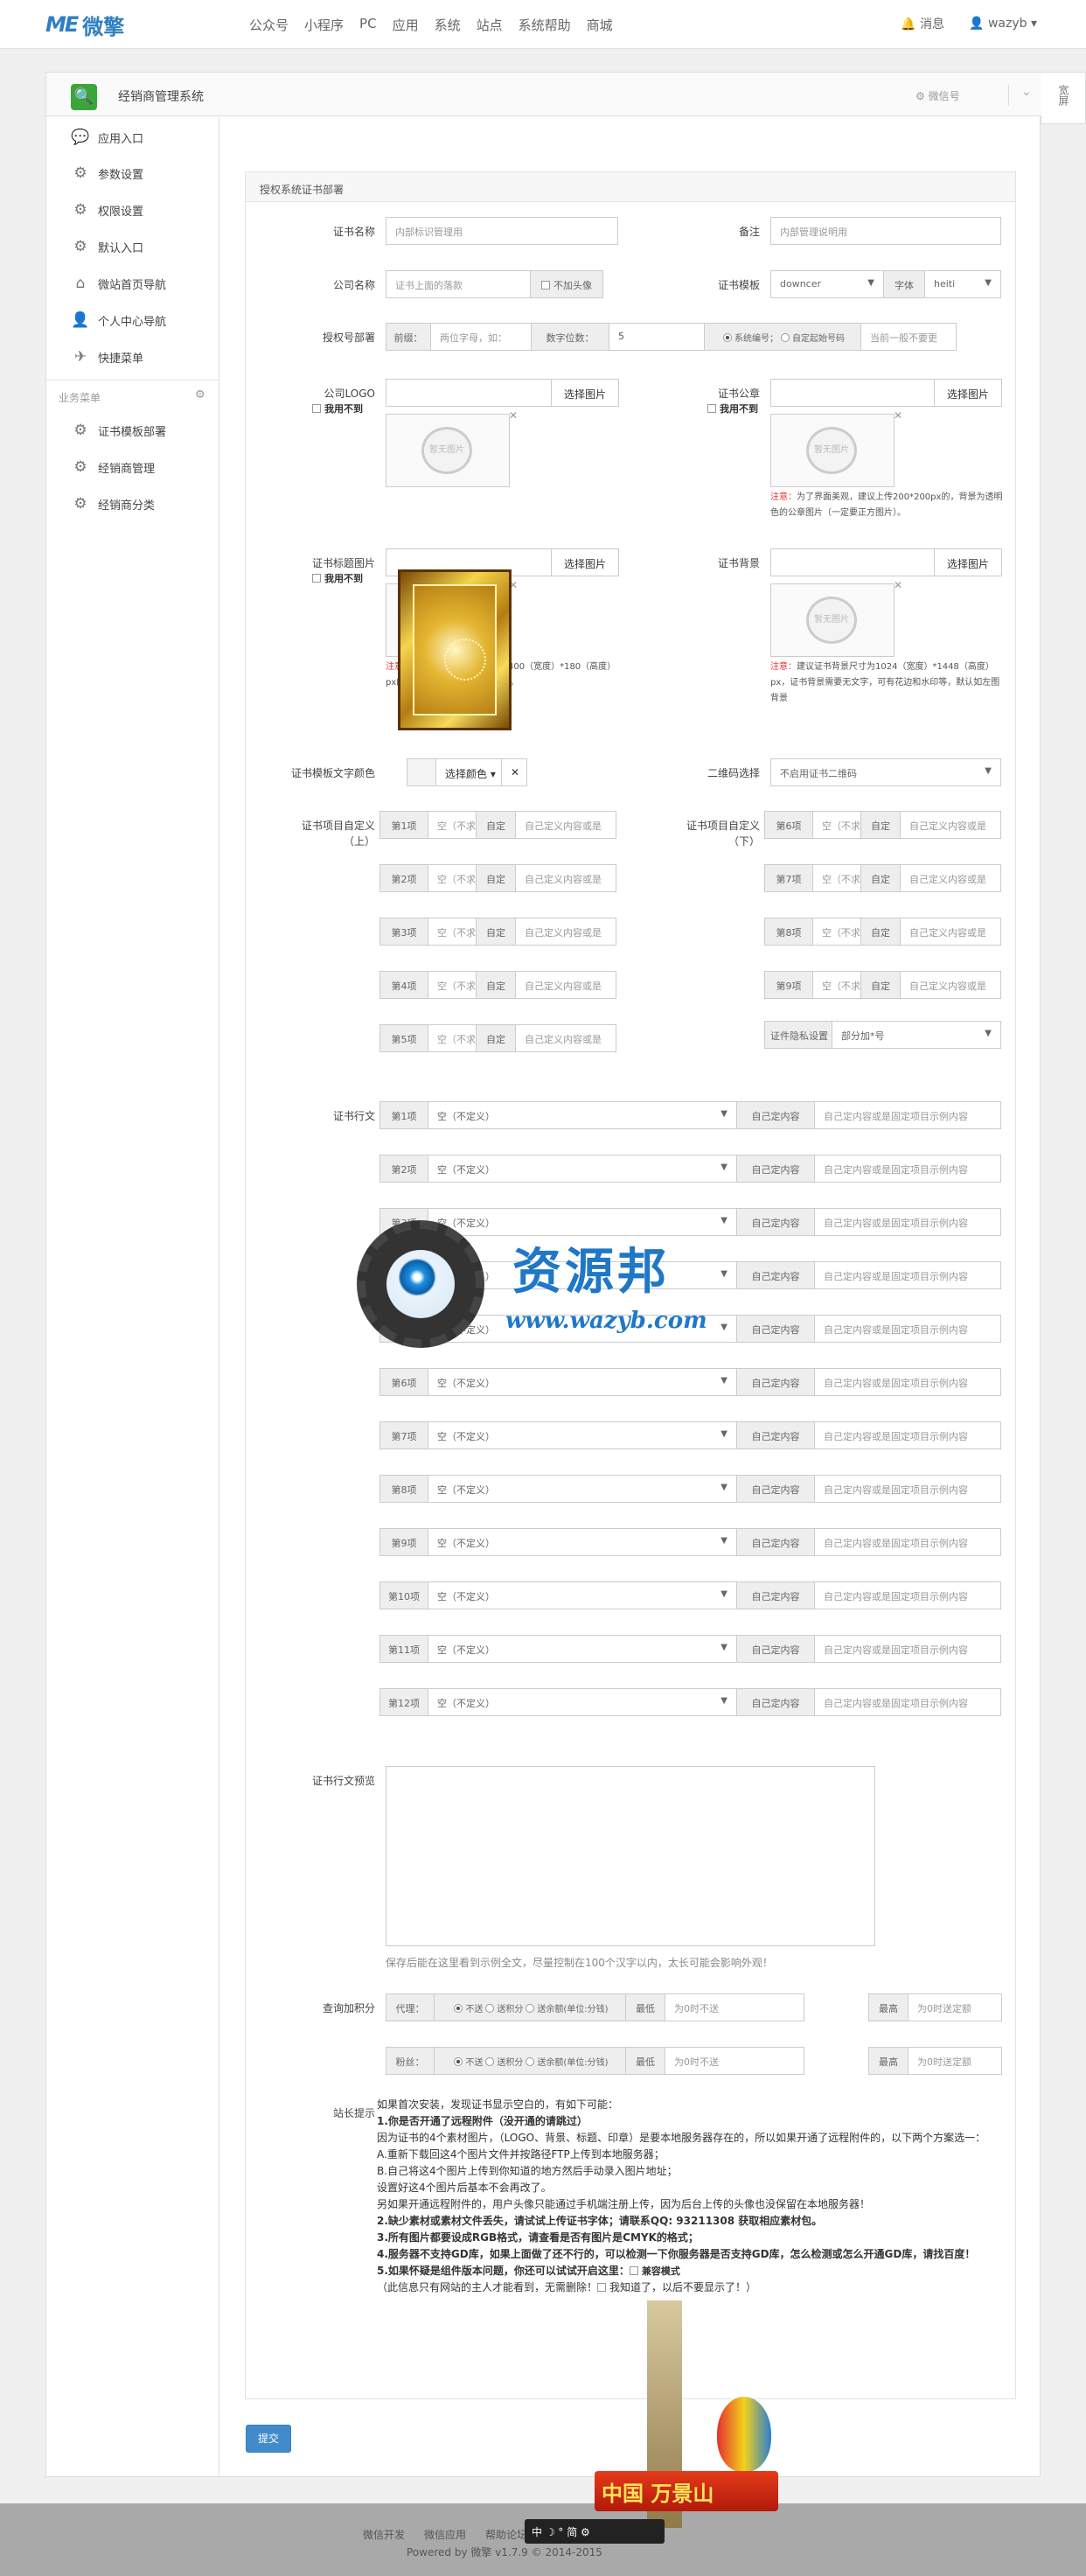 The image size is (1086, 2576). Describe the element at coordinates (422, 772) in the screenshot. I see `color-swatch` at that location.